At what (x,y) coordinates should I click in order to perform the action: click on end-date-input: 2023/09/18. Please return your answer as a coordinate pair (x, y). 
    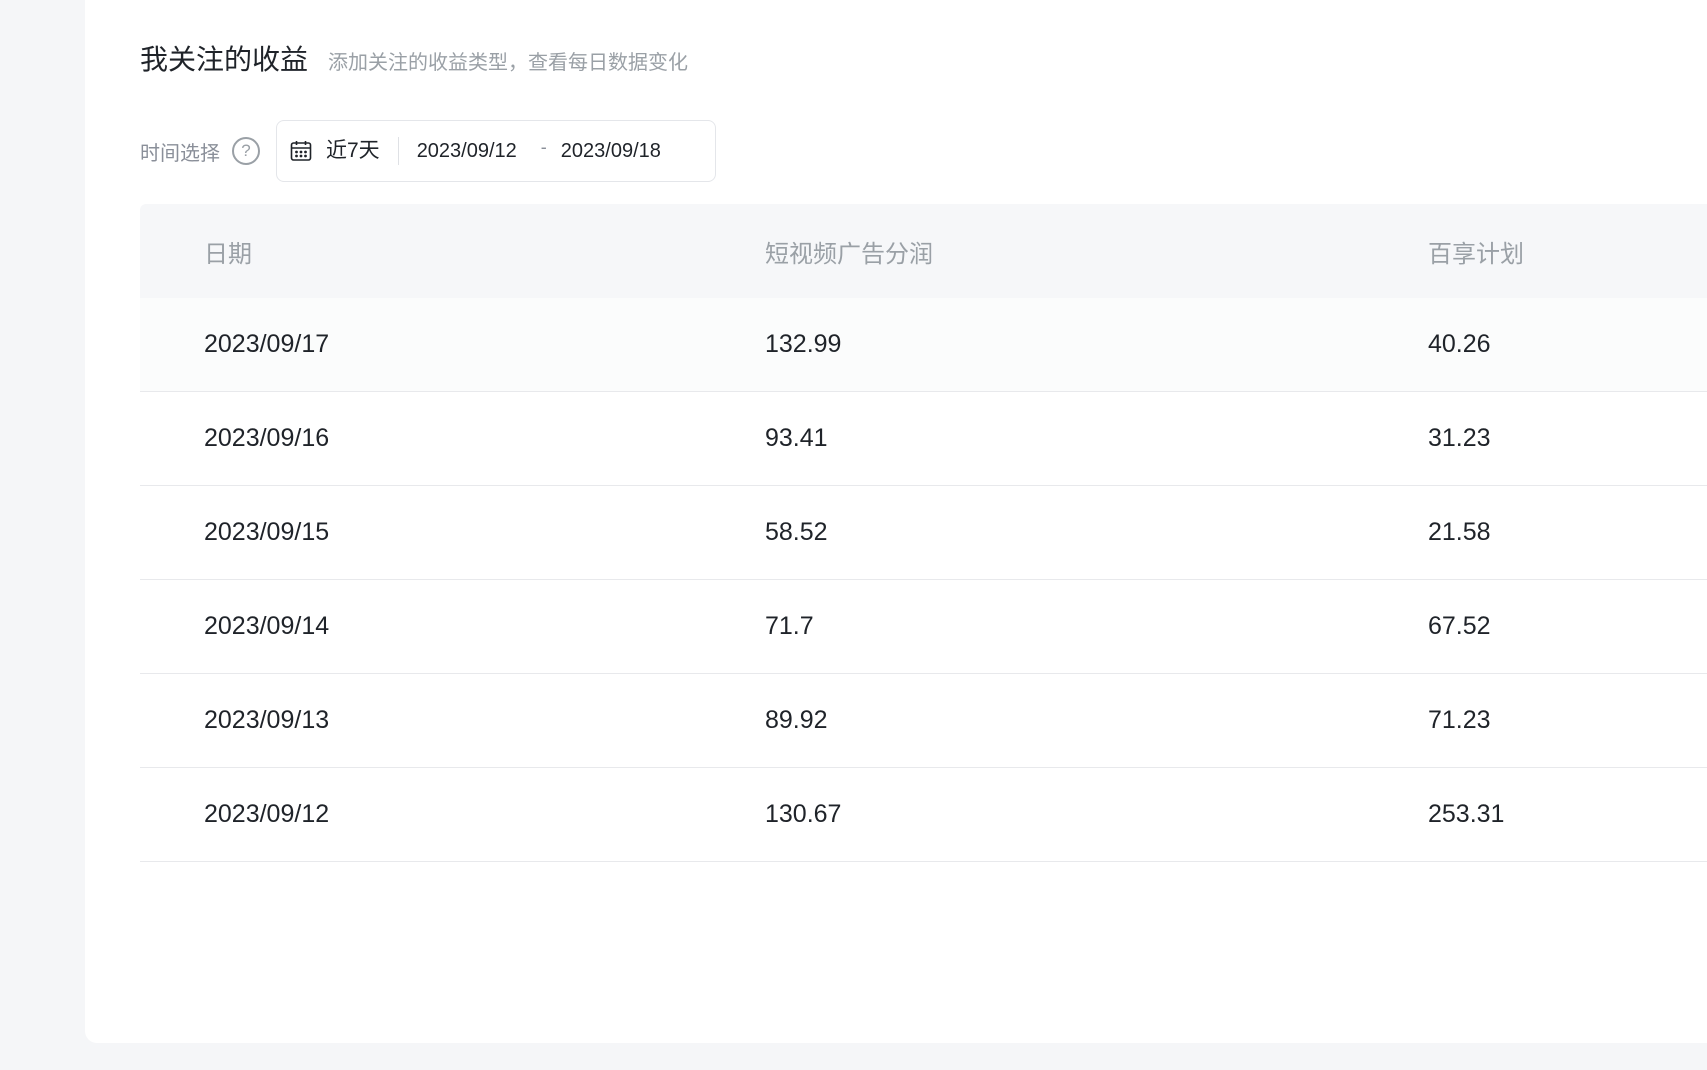
    Looking at the image, I should click on (611, 151).